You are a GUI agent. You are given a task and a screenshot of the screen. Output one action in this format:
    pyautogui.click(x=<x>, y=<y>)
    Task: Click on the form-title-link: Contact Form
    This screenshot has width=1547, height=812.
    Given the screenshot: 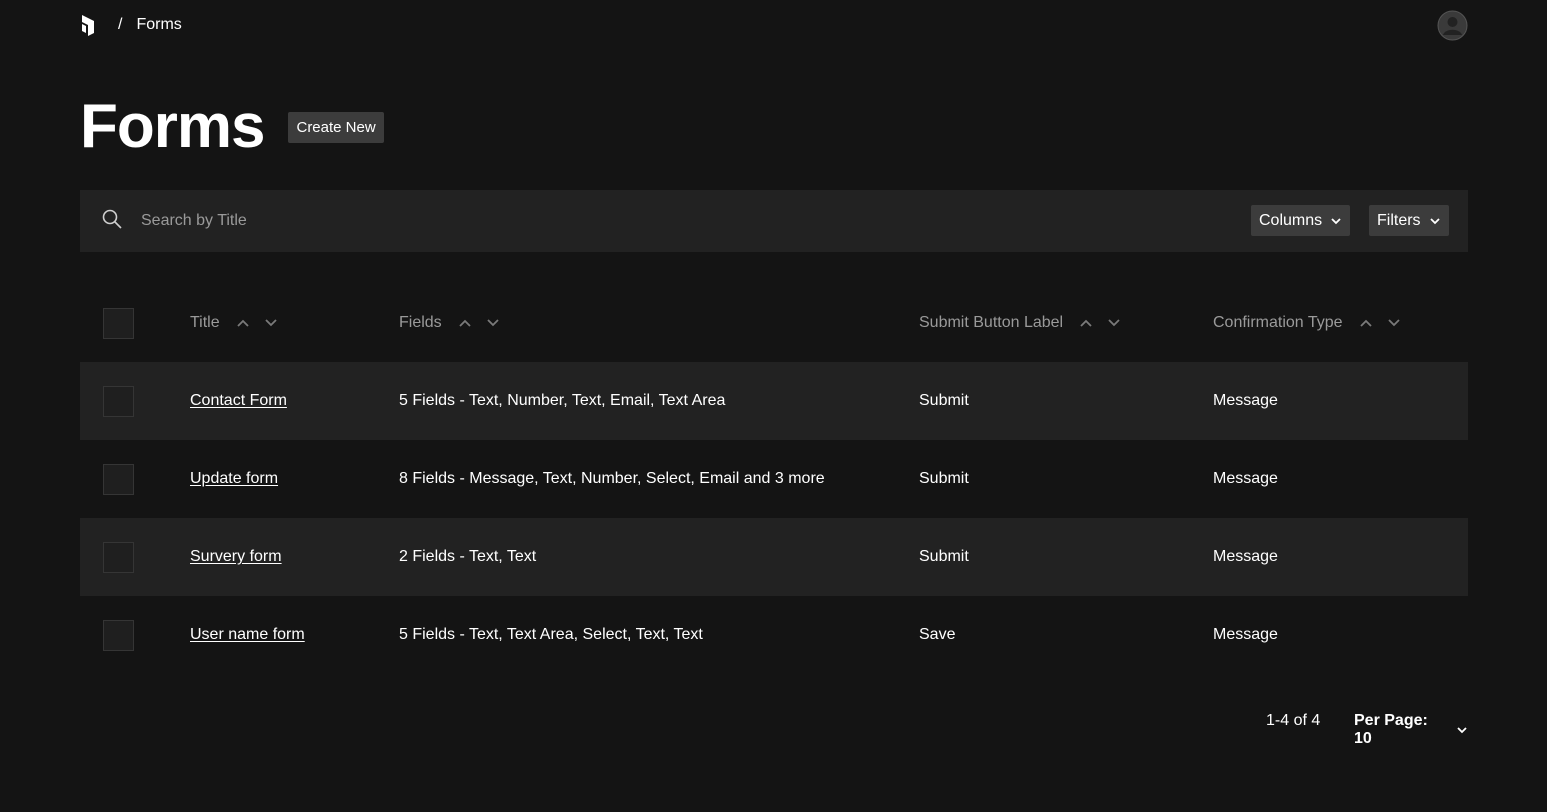 What is the action you would take?
    pyautogui.click(x=238, y=401)
    